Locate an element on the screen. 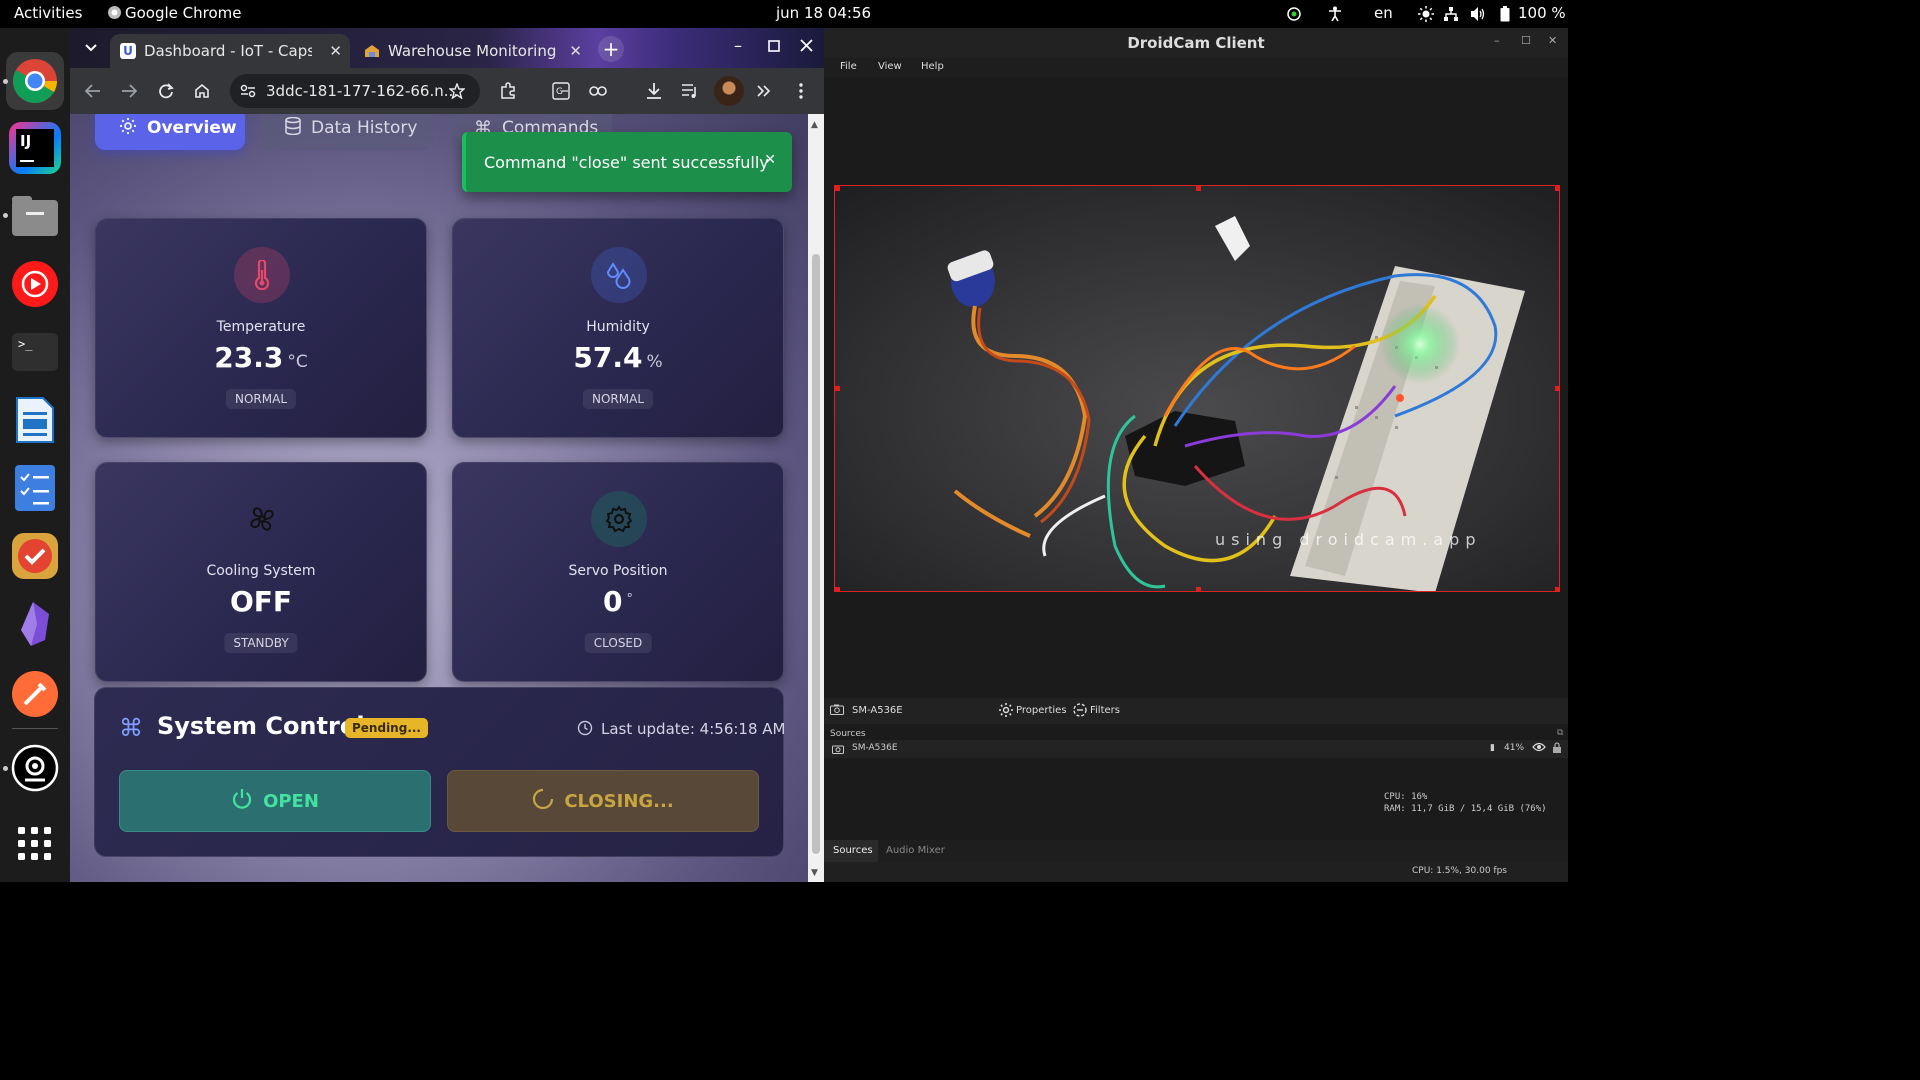  dock-separator is located at coordinates (35, 728).